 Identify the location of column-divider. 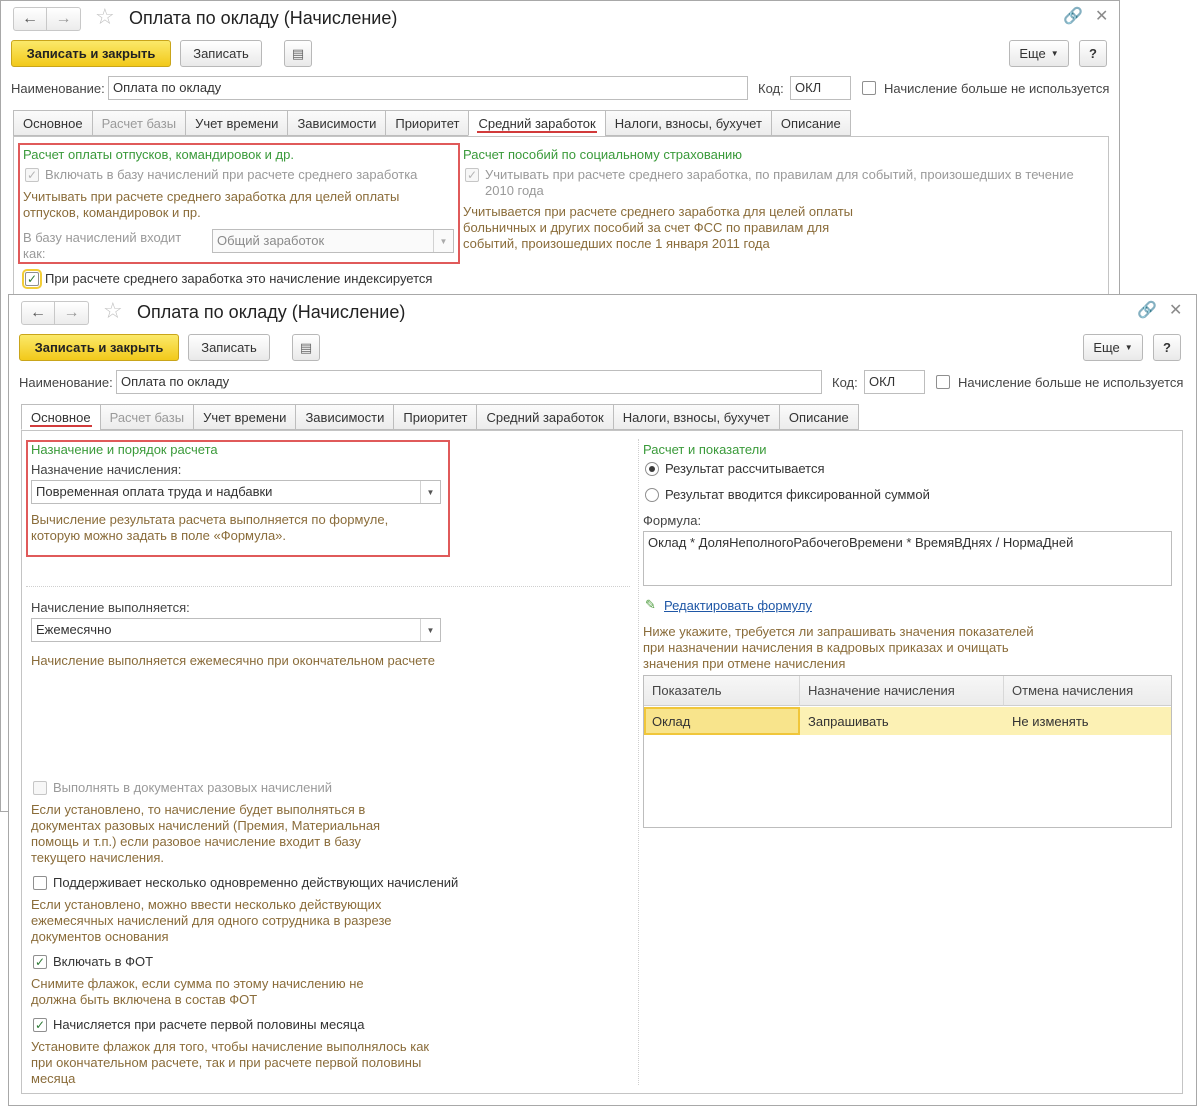
(638, 762).